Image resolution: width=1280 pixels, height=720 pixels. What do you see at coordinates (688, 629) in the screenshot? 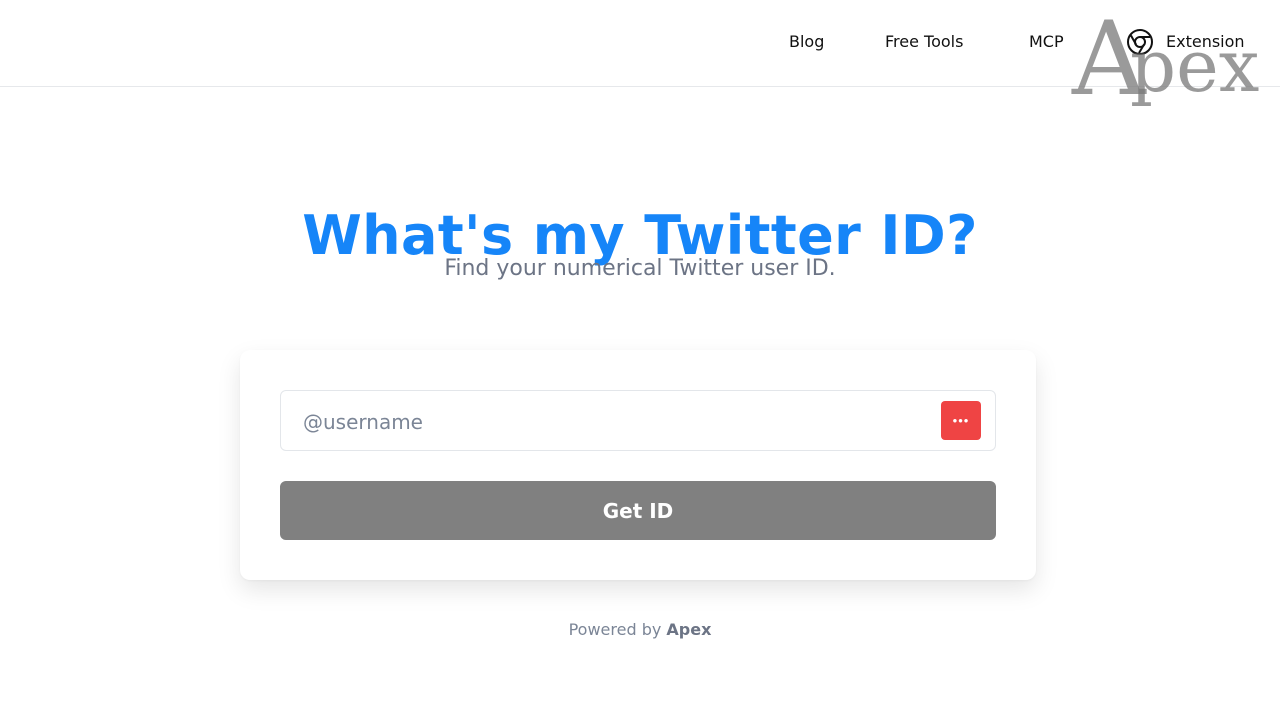
I see `powered-by-brand: Apex` at bounding box center [688, 629].